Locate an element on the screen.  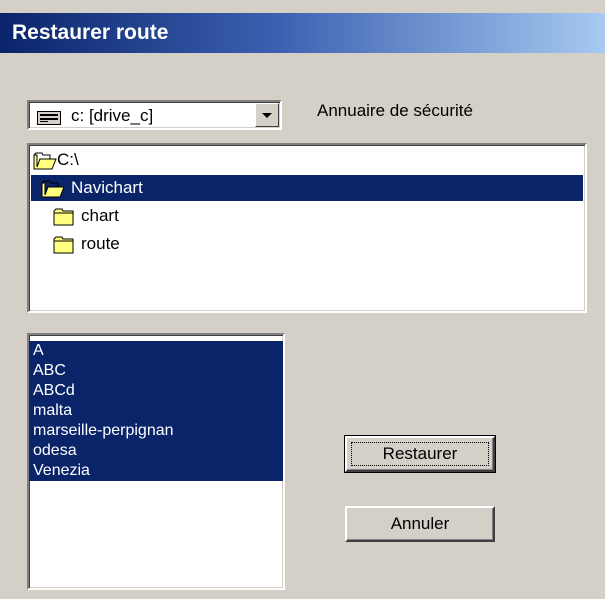
focus-rect is located at coordinates (420, 454).